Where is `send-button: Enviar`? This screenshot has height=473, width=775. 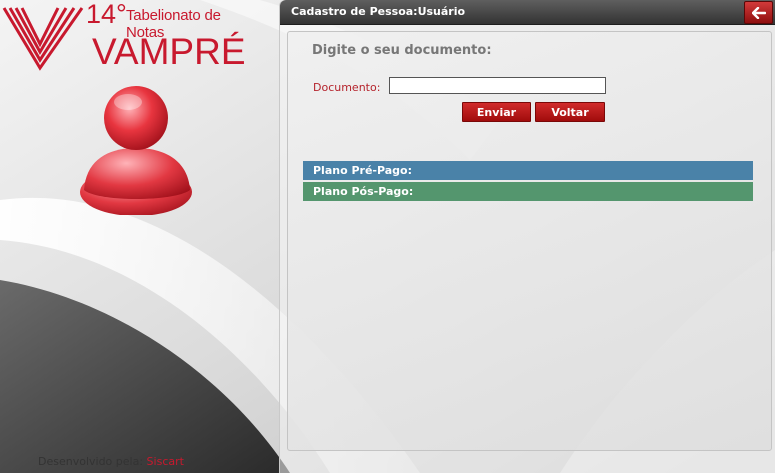
send-button: Enviar is located at coordinates (496, 112).